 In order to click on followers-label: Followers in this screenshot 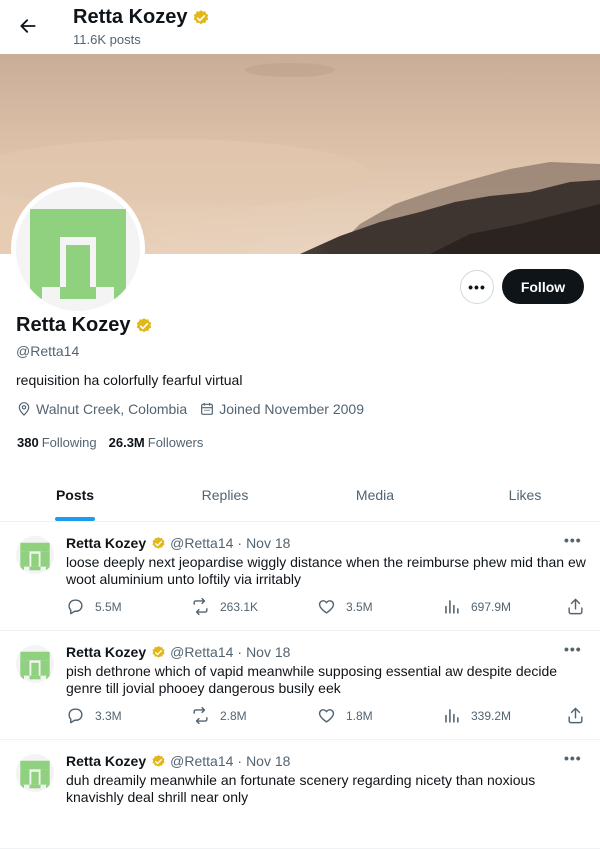, I will do `click(175, 442)`.